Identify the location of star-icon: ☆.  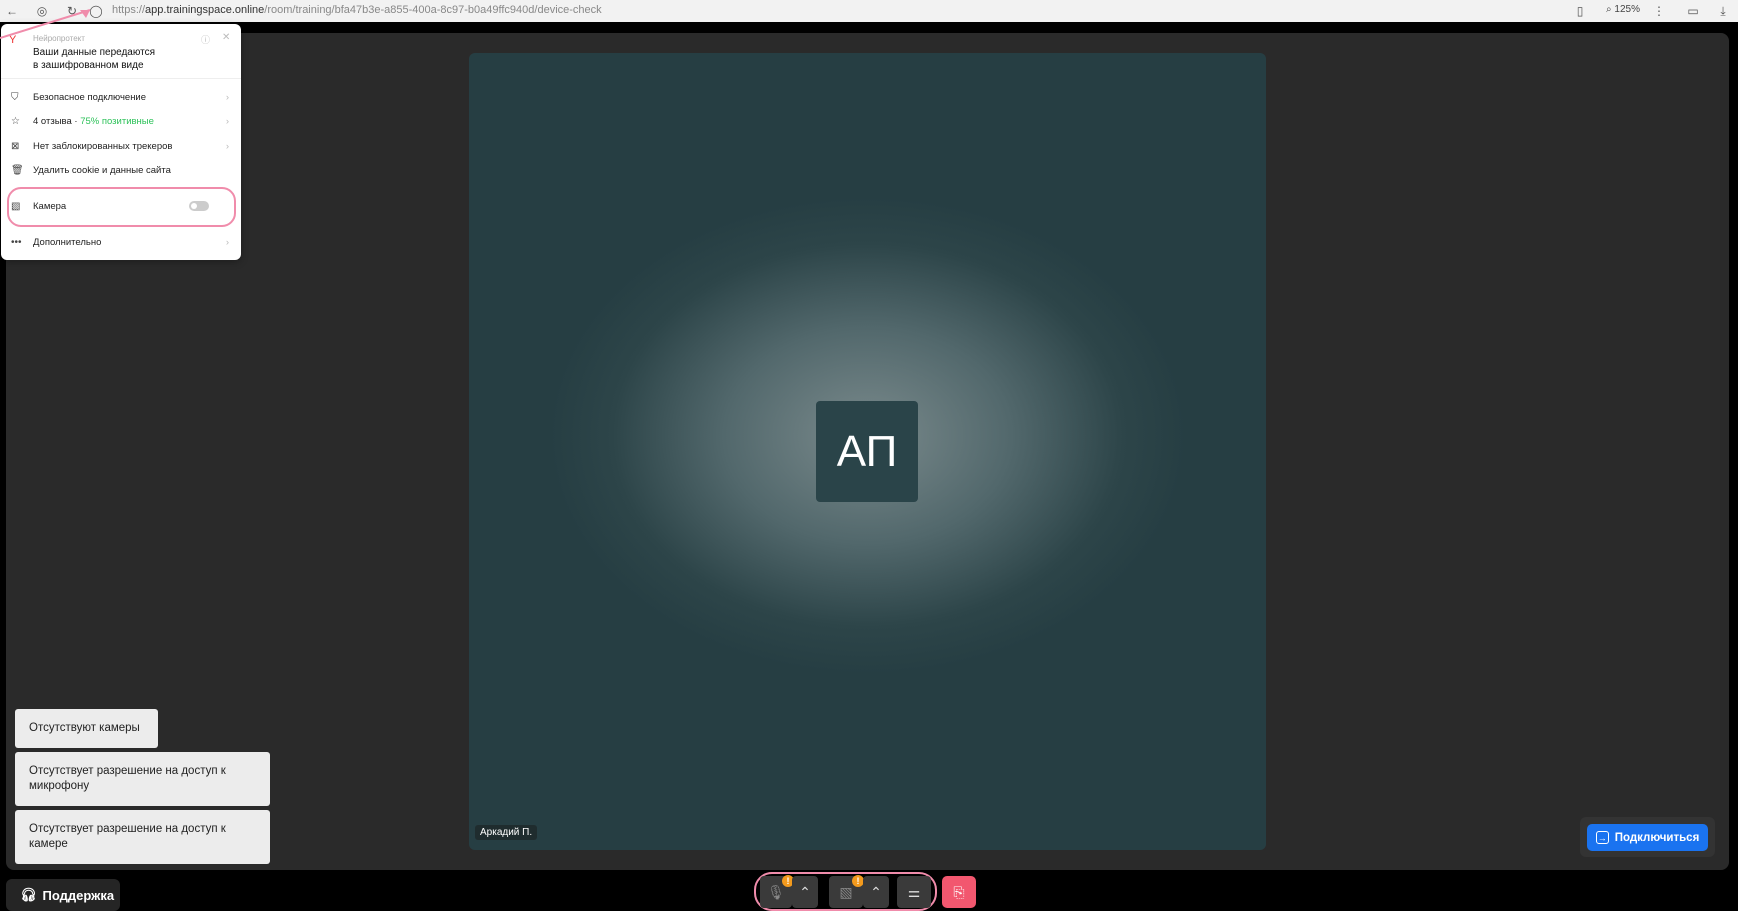
(15, 121).